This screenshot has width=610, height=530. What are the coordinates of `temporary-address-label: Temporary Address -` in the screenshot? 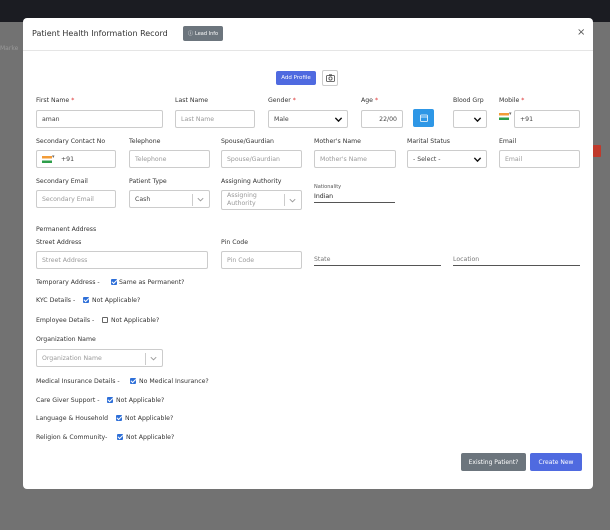 It's located at (68, 282).